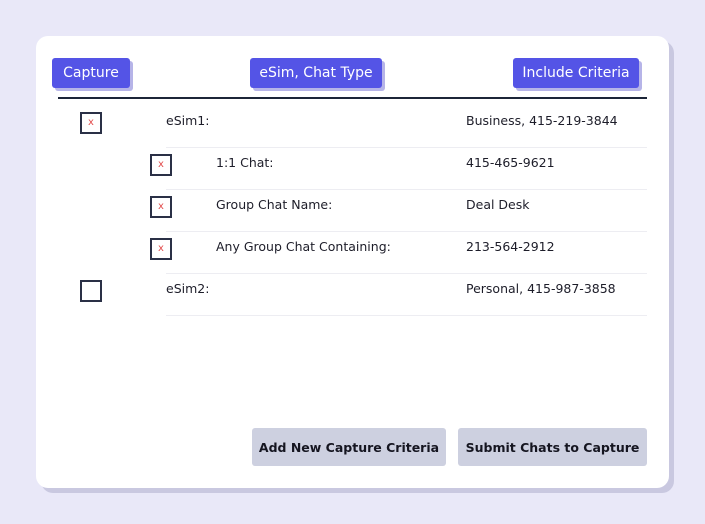 The height and width of the screenshot is (524, 705). What do you see at coordinates (91, 73) in the screenshot?
I see `capture-column-button: Capture` at bounding box center [91, 73].